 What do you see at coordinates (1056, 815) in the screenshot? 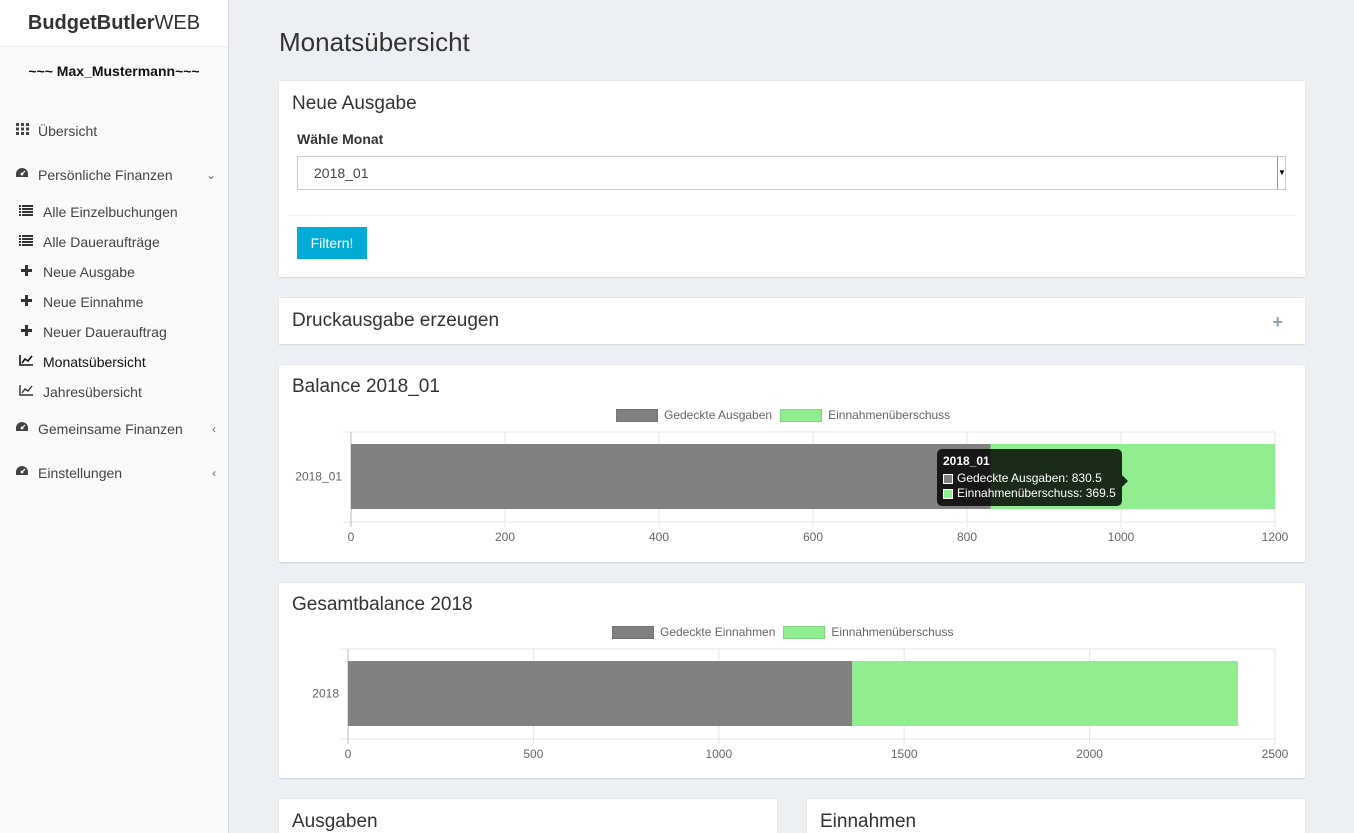
I see `income-box: Einnahmen` at bounding box center [1056, 815].